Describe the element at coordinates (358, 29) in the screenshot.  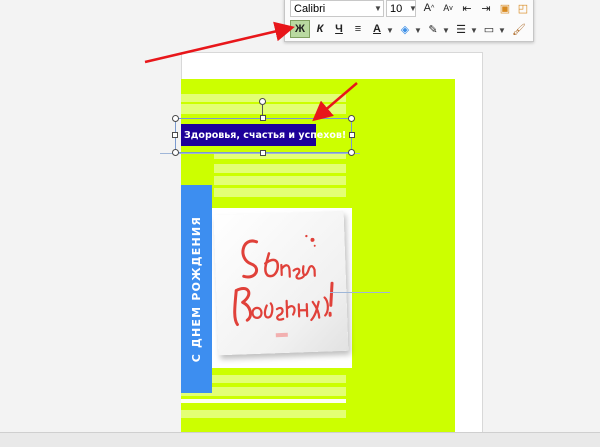
I see `align-center-icon: ≡` at that location.